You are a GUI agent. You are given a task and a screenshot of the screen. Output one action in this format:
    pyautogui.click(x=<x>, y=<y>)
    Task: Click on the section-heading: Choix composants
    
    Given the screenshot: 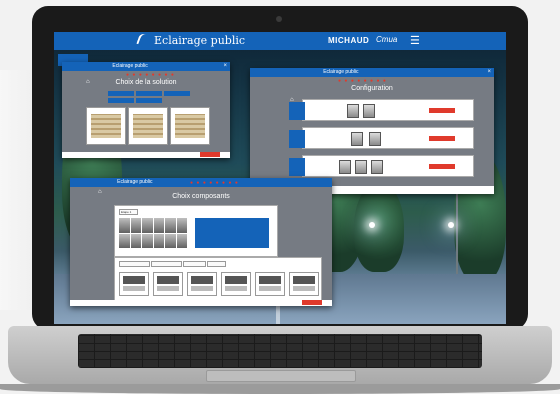 What is the action you would take?
    pyautogui.click(x=201, y=196)
    